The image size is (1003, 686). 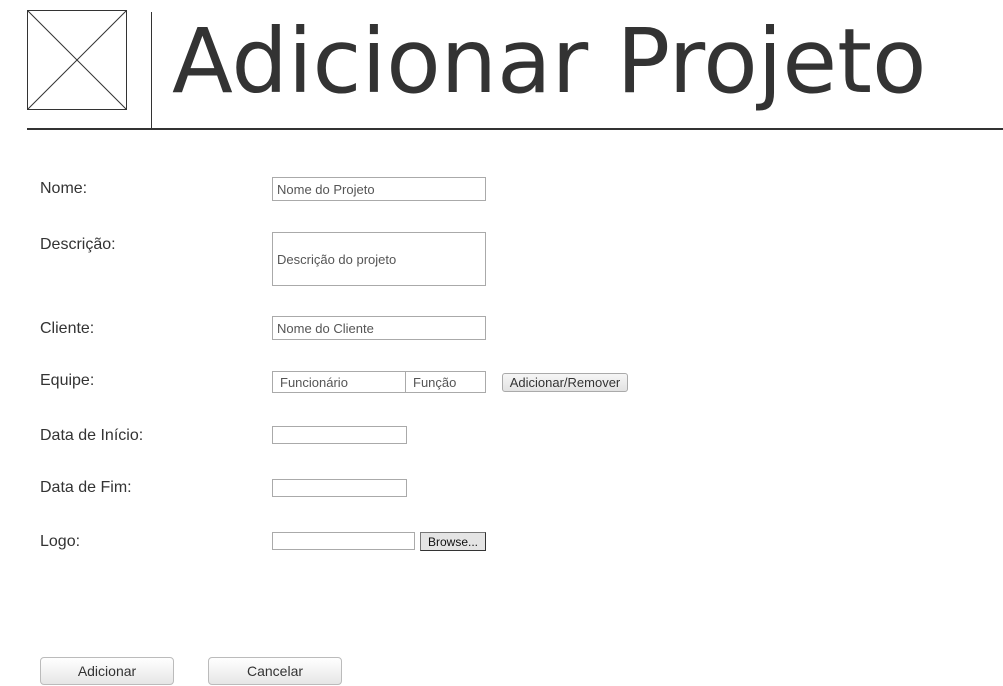 What do you see at coordinates (86, 487) in the screenshot?
I see `data-fim-label: Data de Fim:` at bounding box center [86, 487].